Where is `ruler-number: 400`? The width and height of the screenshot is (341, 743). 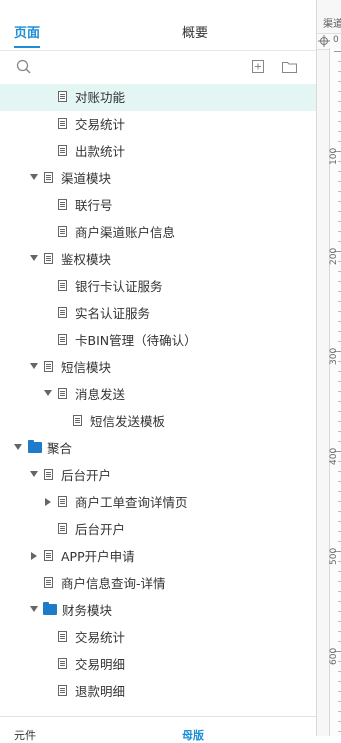 ruler-number: 400 is located at coordinates (334, 456).